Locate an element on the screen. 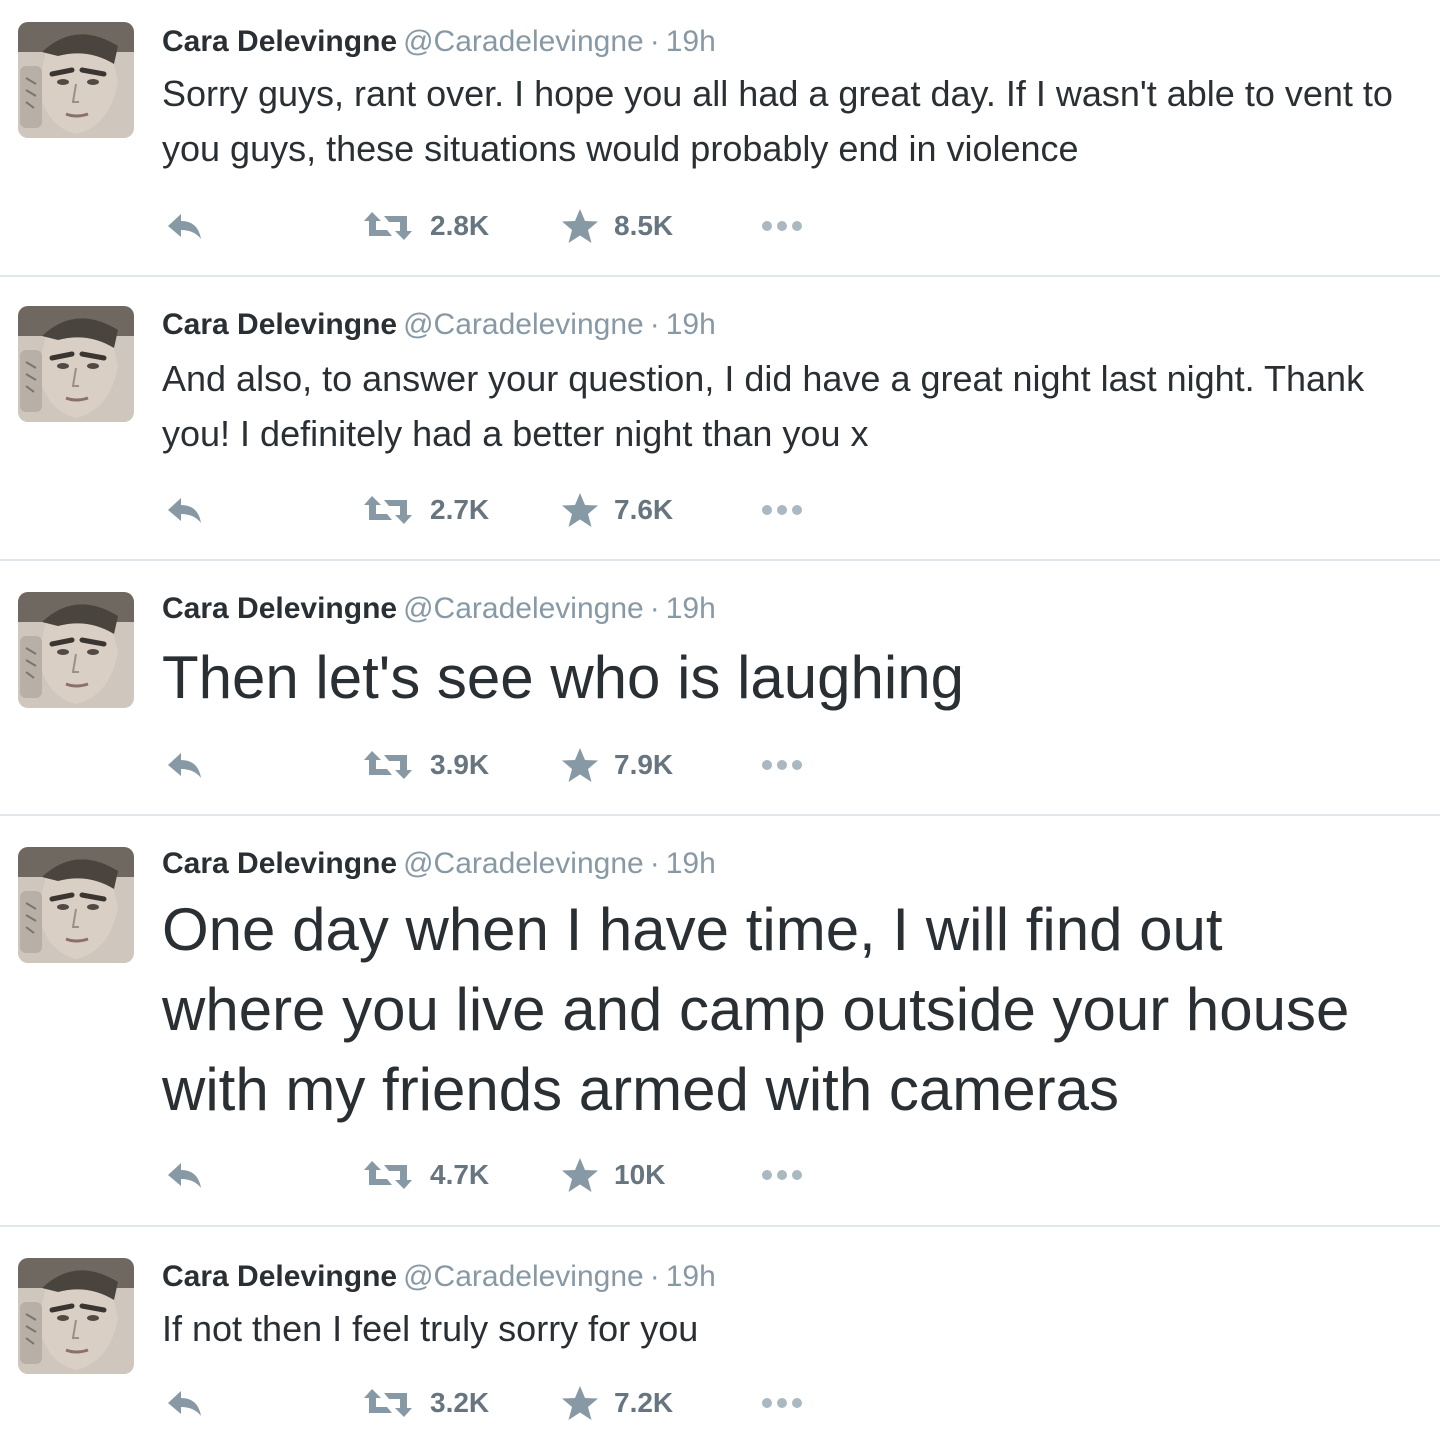  retweet-count: 2.8K is located at coordinates (460, 225).